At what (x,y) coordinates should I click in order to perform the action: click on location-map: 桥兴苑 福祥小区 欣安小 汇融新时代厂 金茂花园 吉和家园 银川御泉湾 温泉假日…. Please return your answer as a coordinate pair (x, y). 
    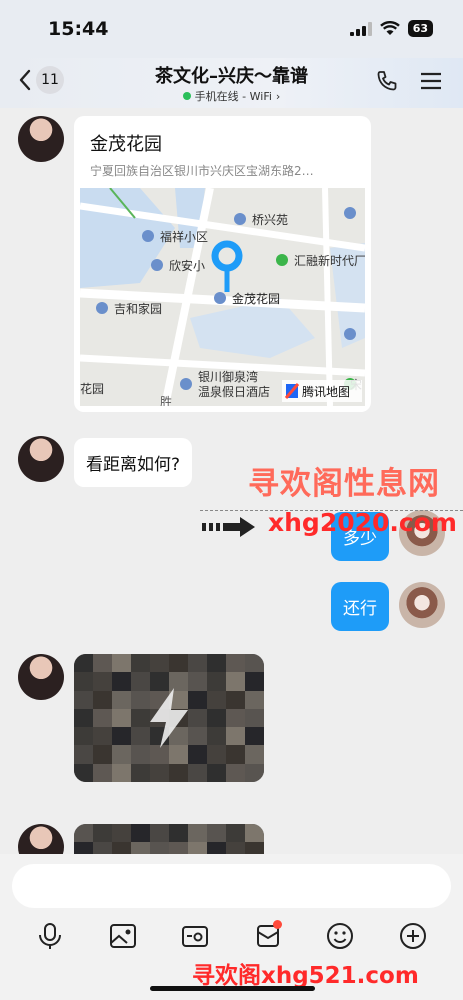
    Looking at the image, I should click on (222, 297).